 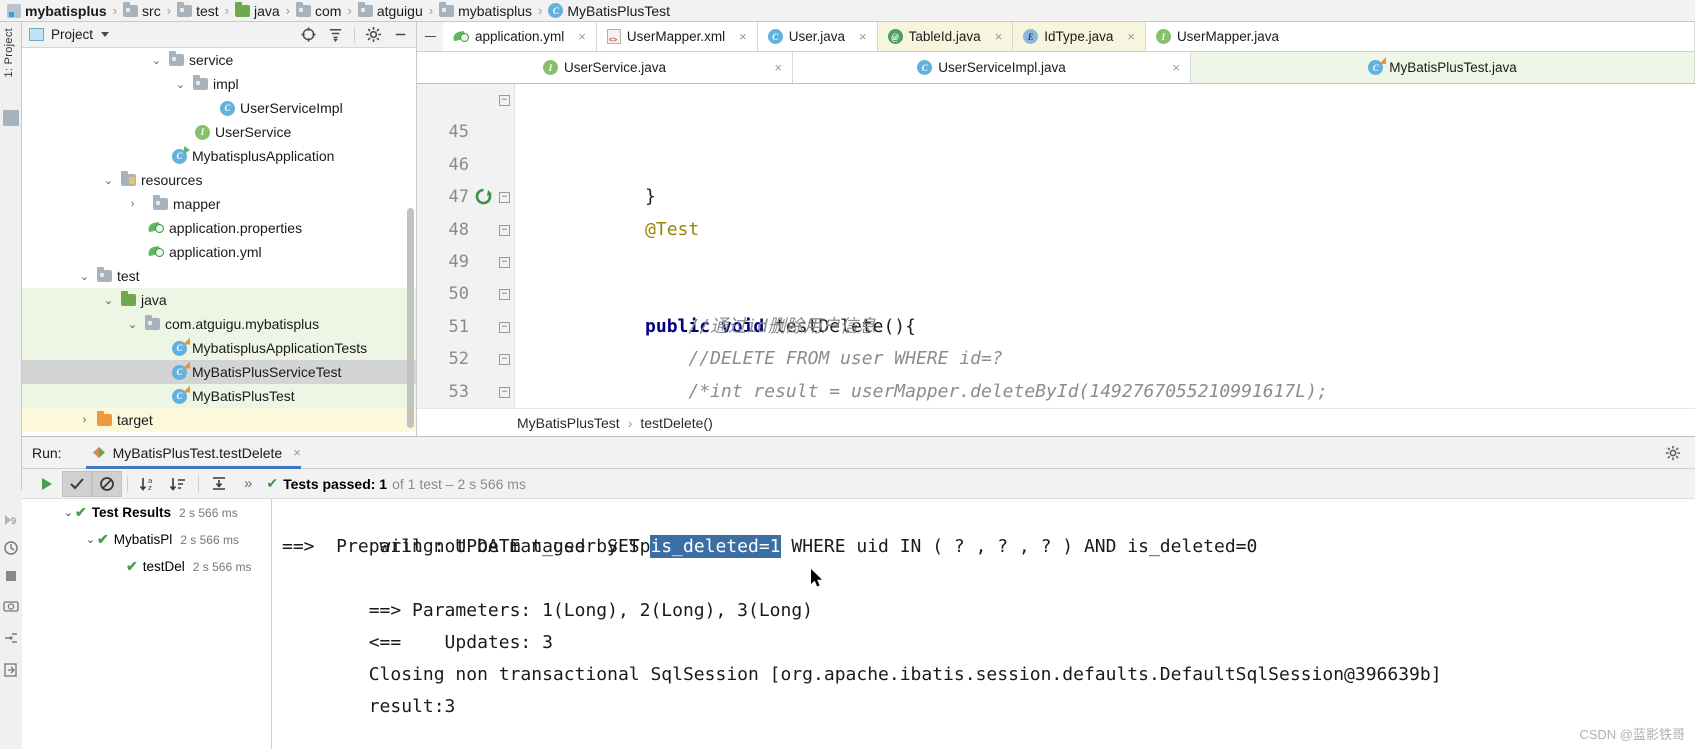 What do you see at coordinates (485, 11) in the screenshot?
I see `breadcrumb-item-mybatisplus: mybatisplus` at bounding box center [485, 11].